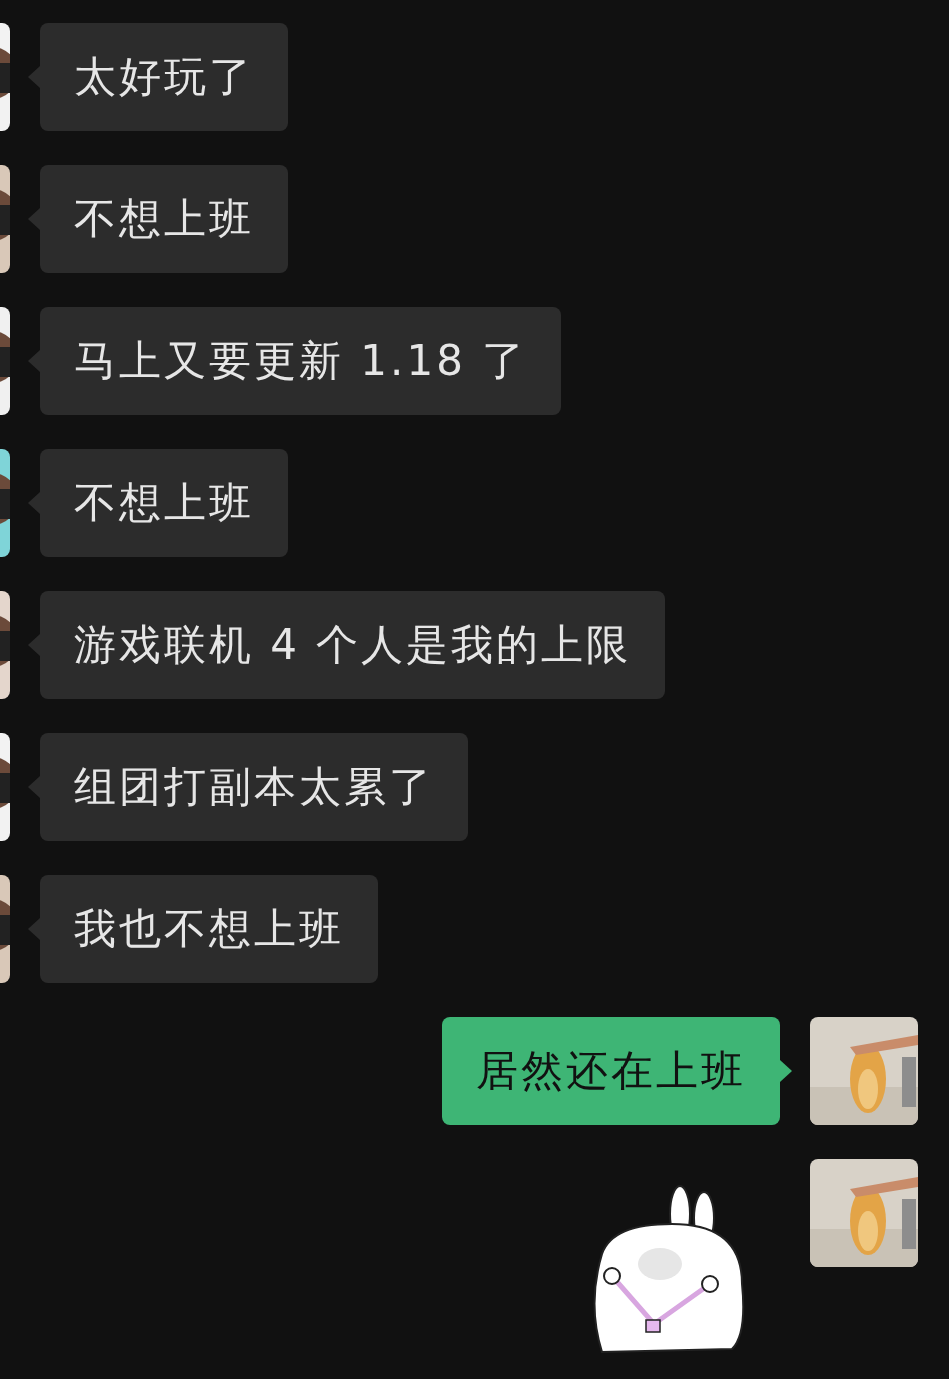 The image size is (949, 1379). What do you see at coordinates (209, 929) in the screenshot?
I see `message-bubble: 我也不想上班` at bounding box center [209, 929].